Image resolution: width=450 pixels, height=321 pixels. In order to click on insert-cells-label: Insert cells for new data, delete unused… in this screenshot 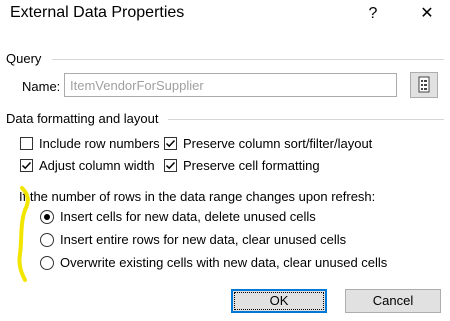, I will do `click(188, 216)`.